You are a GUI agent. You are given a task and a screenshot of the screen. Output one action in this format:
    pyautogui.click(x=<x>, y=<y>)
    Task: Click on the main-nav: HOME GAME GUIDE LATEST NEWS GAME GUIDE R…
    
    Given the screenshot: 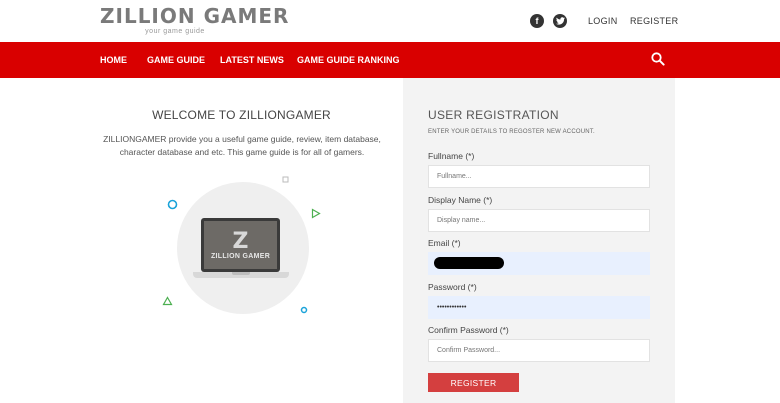 What is the action you would take?
    pyautogui.click(x=390, y=60)
    